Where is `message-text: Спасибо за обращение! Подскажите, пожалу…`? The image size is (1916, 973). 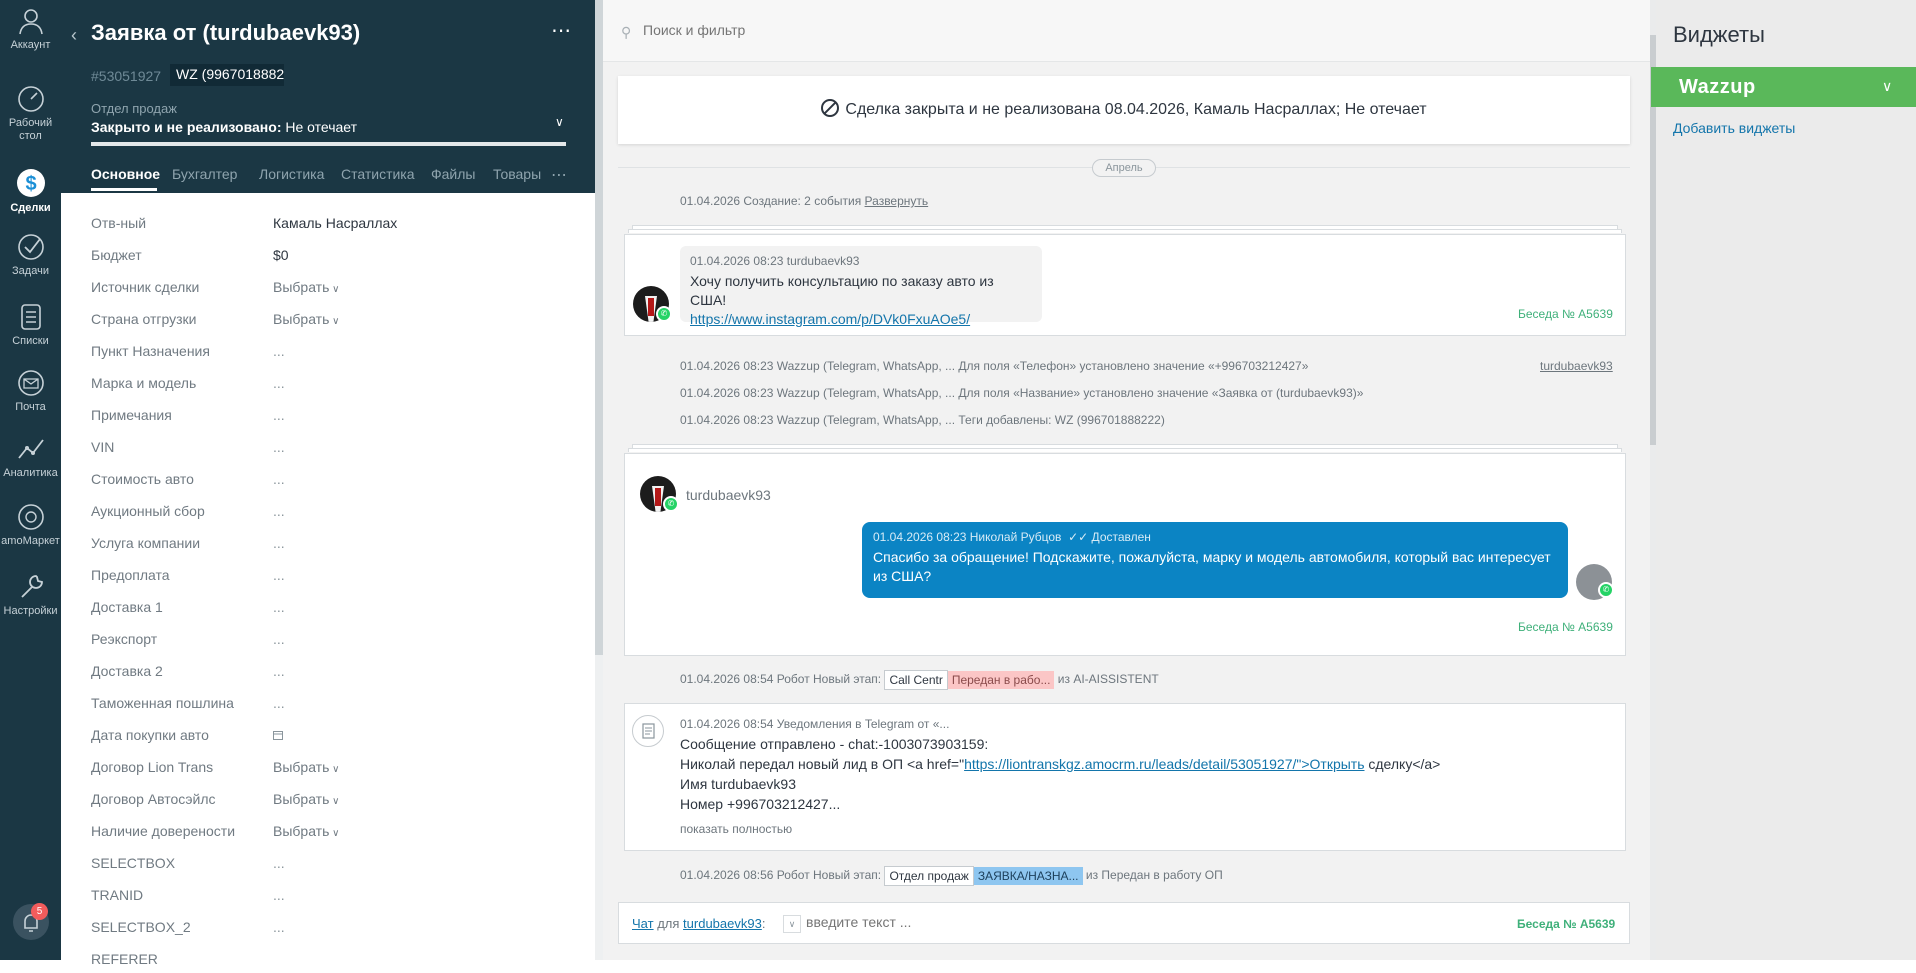
message-text: Спасибо за обращение! Подскажите, пожалу… is located at coordinates (1212, 566).